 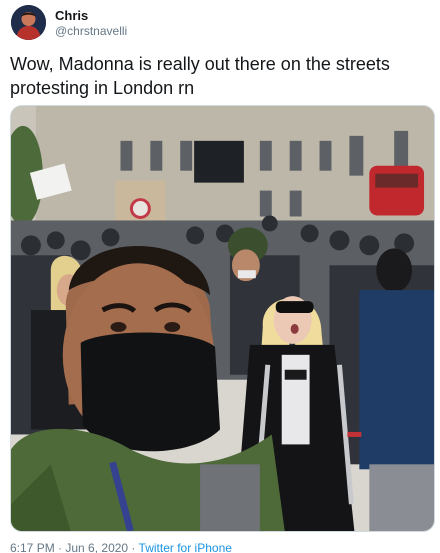 I want to click on tweet-date: Jun 6, 2020, so click(x=96, y=547).